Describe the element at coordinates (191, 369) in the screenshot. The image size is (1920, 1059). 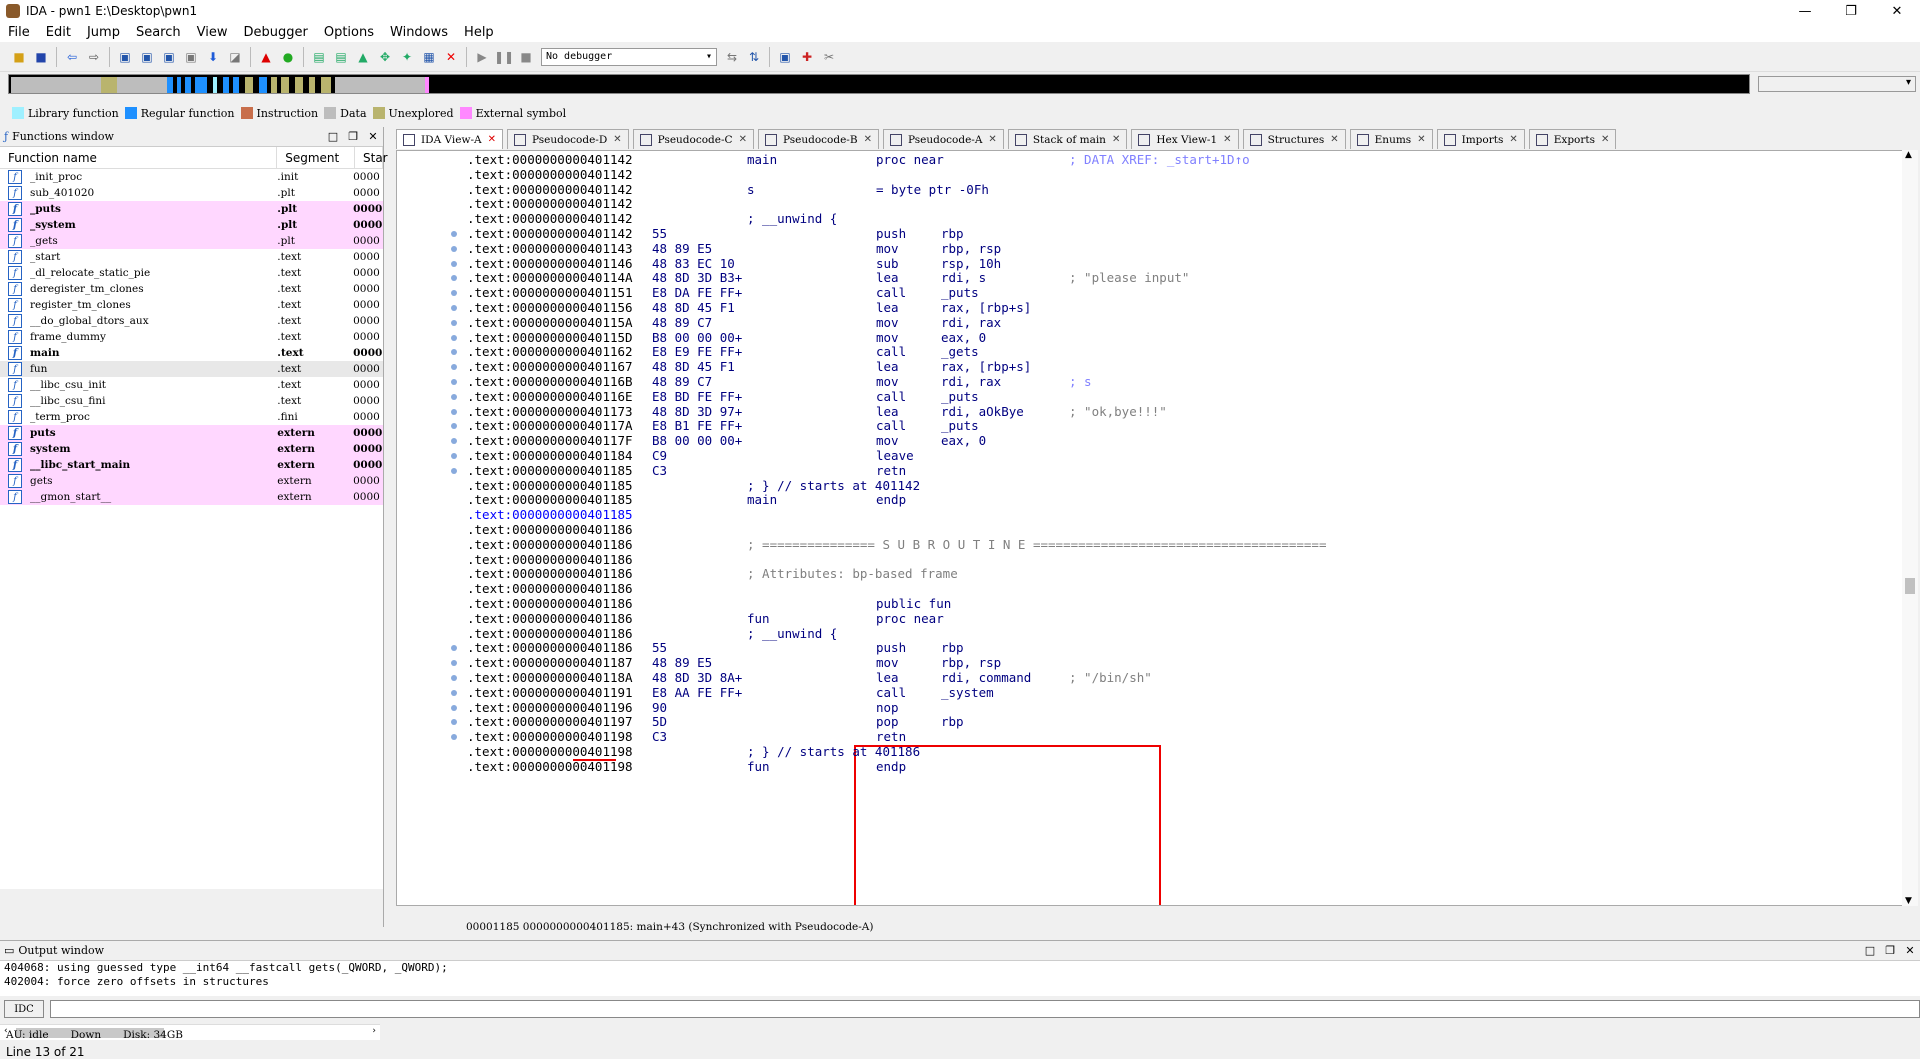
I see `function-row: f fun .text 0000` at that location.